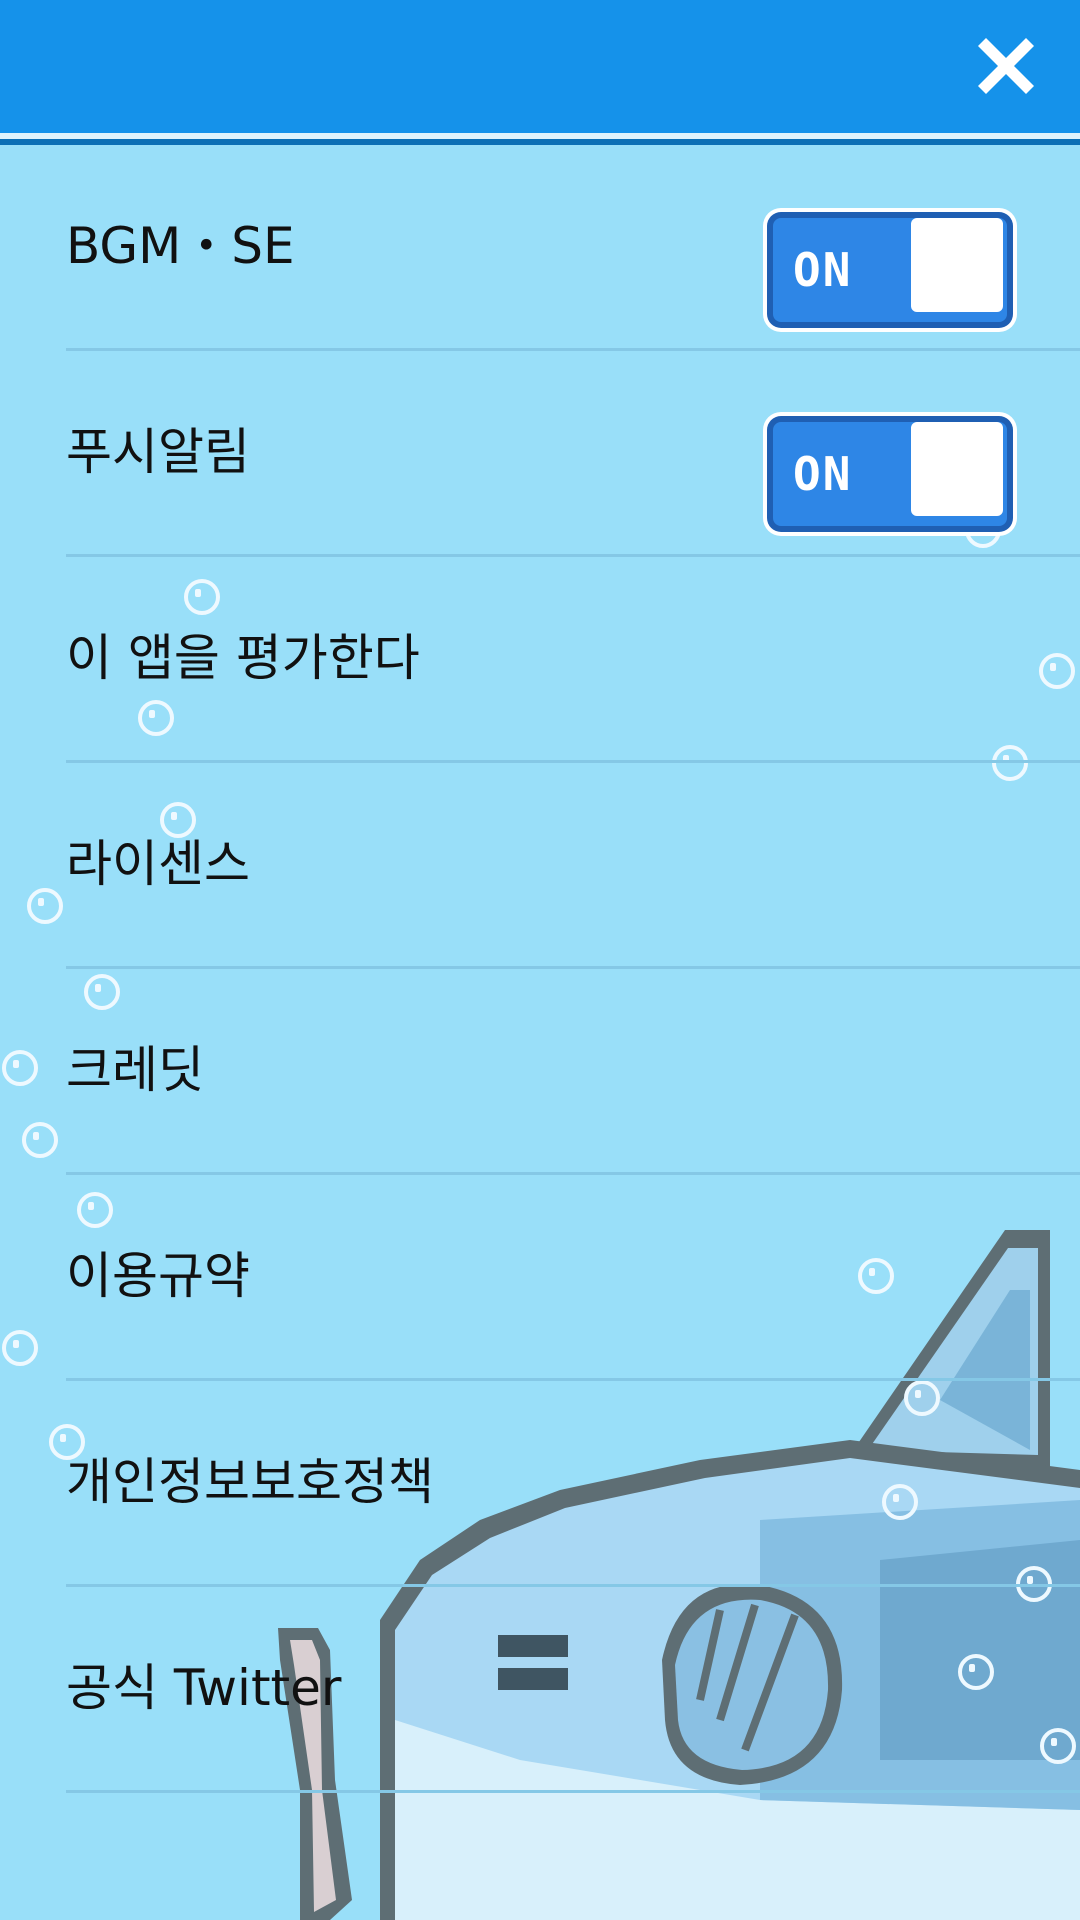 The height and width of the screenshot is (1920, 1080). Describe the element at coordinates (243, 658) in the screenshot. I see `settings-row-label: 이 앱을 평가한다` at that location.